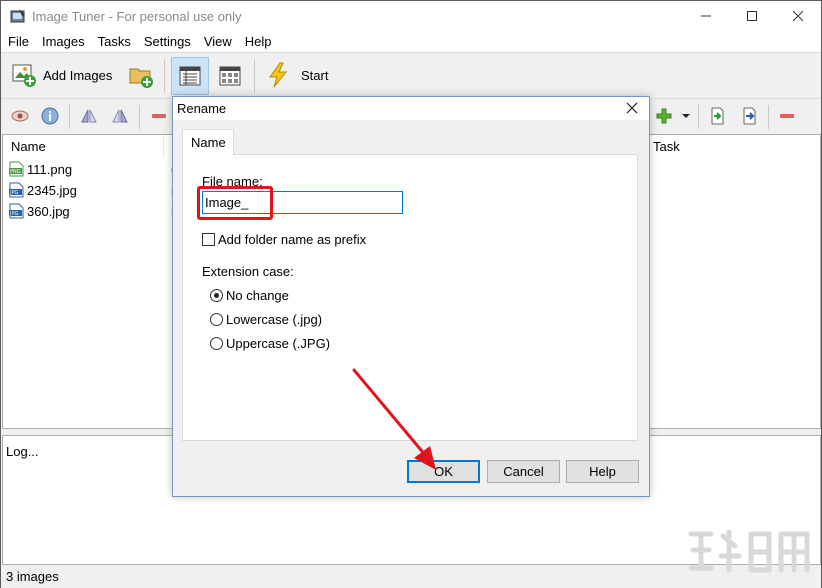 The height and width of the screenshot is (588, 822). Describe the element at coordinates (216, 319) in the screenshot. I see `radio-lowercase` at that location.